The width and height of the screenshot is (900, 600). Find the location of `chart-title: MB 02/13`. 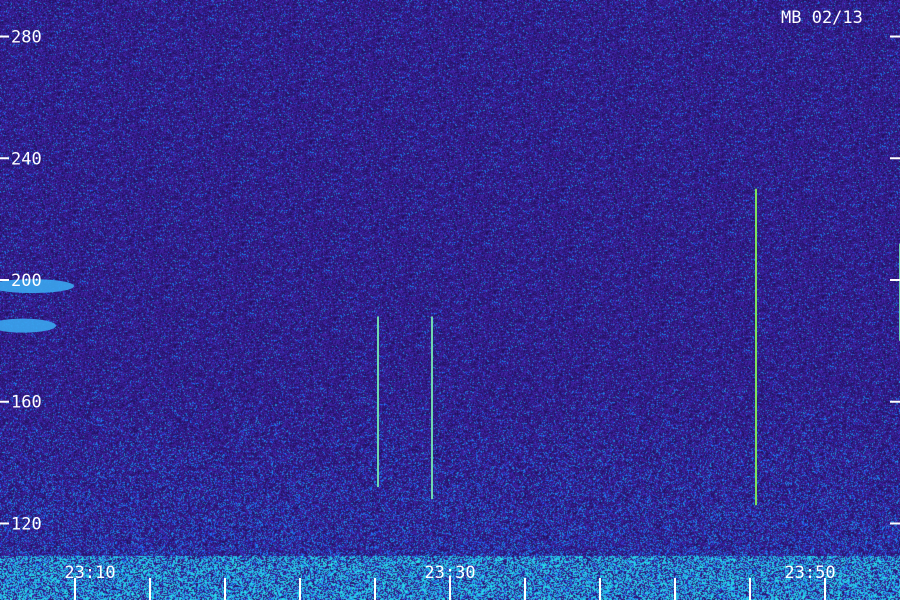

chart-title: MB 02/13 is located at coordinates (822, 18).